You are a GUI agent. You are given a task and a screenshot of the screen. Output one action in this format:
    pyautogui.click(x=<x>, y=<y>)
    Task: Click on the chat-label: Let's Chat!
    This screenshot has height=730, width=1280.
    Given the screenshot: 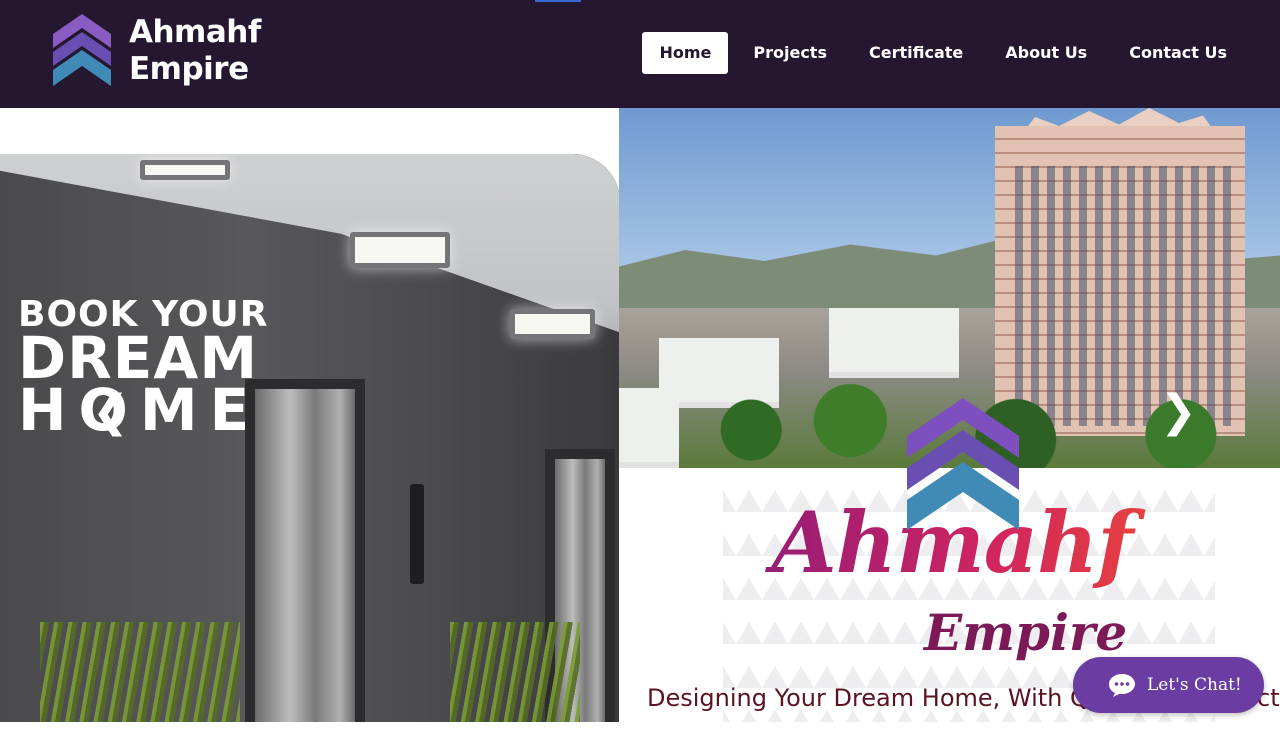 What is the action you would take?
    pyautogui.click(x=1194, y=685)
    